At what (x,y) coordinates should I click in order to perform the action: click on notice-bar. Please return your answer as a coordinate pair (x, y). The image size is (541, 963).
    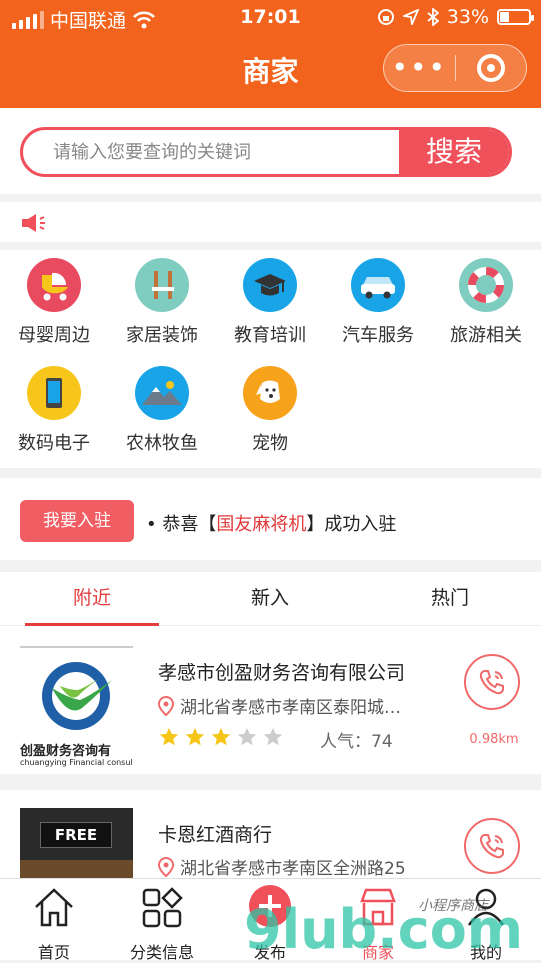
    Looking at the image, I should click on (270, 222).